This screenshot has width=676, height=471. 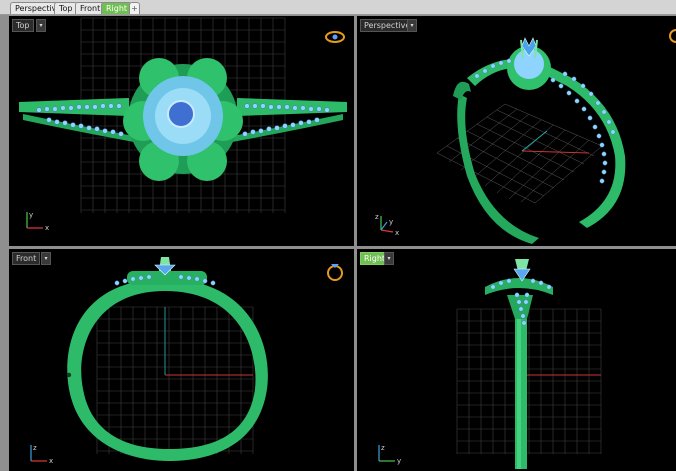 I want to click on axis-widget-icon: z x, so click(x=41, y=454).